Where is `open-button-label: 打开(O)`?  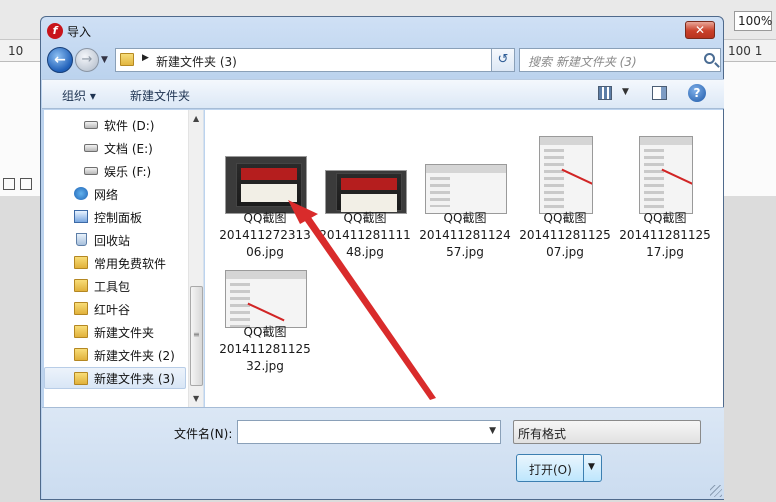
open-button-label: 打开(O) is located at coordinates (550, 470).